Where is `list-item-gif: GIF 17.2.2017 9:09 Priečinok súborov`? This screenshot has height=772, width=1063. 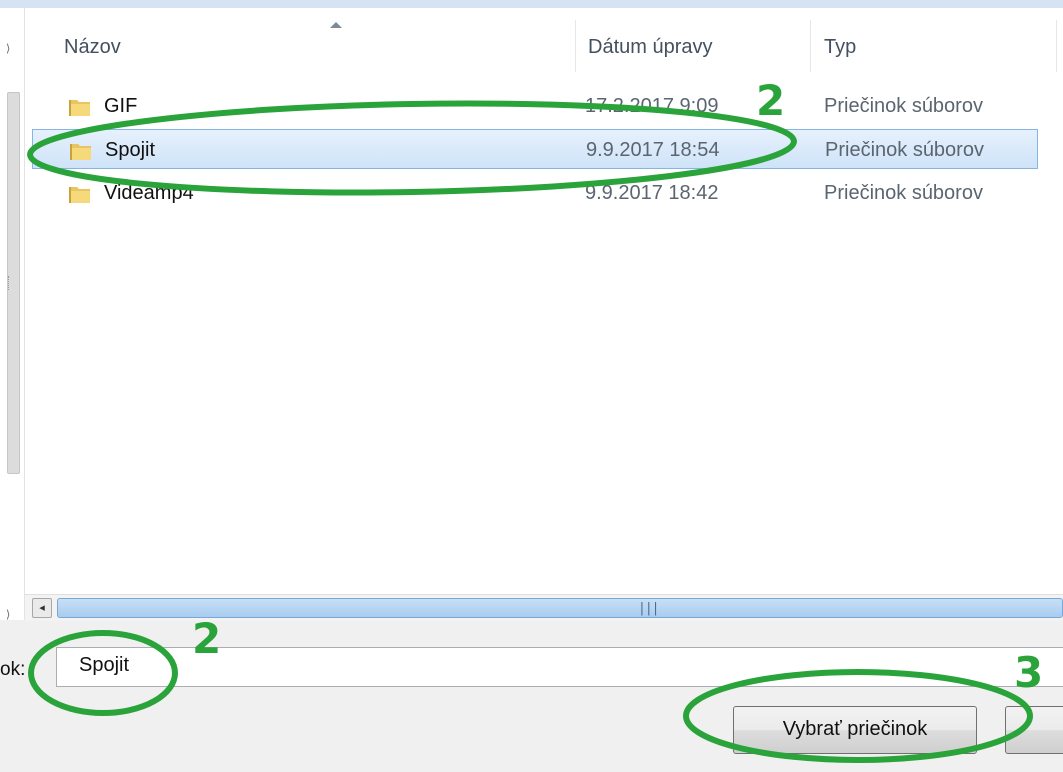
list-item-gif: GIF 17.2.2017 9:09 Priečinok súborov is located at coordinates (535, 106).